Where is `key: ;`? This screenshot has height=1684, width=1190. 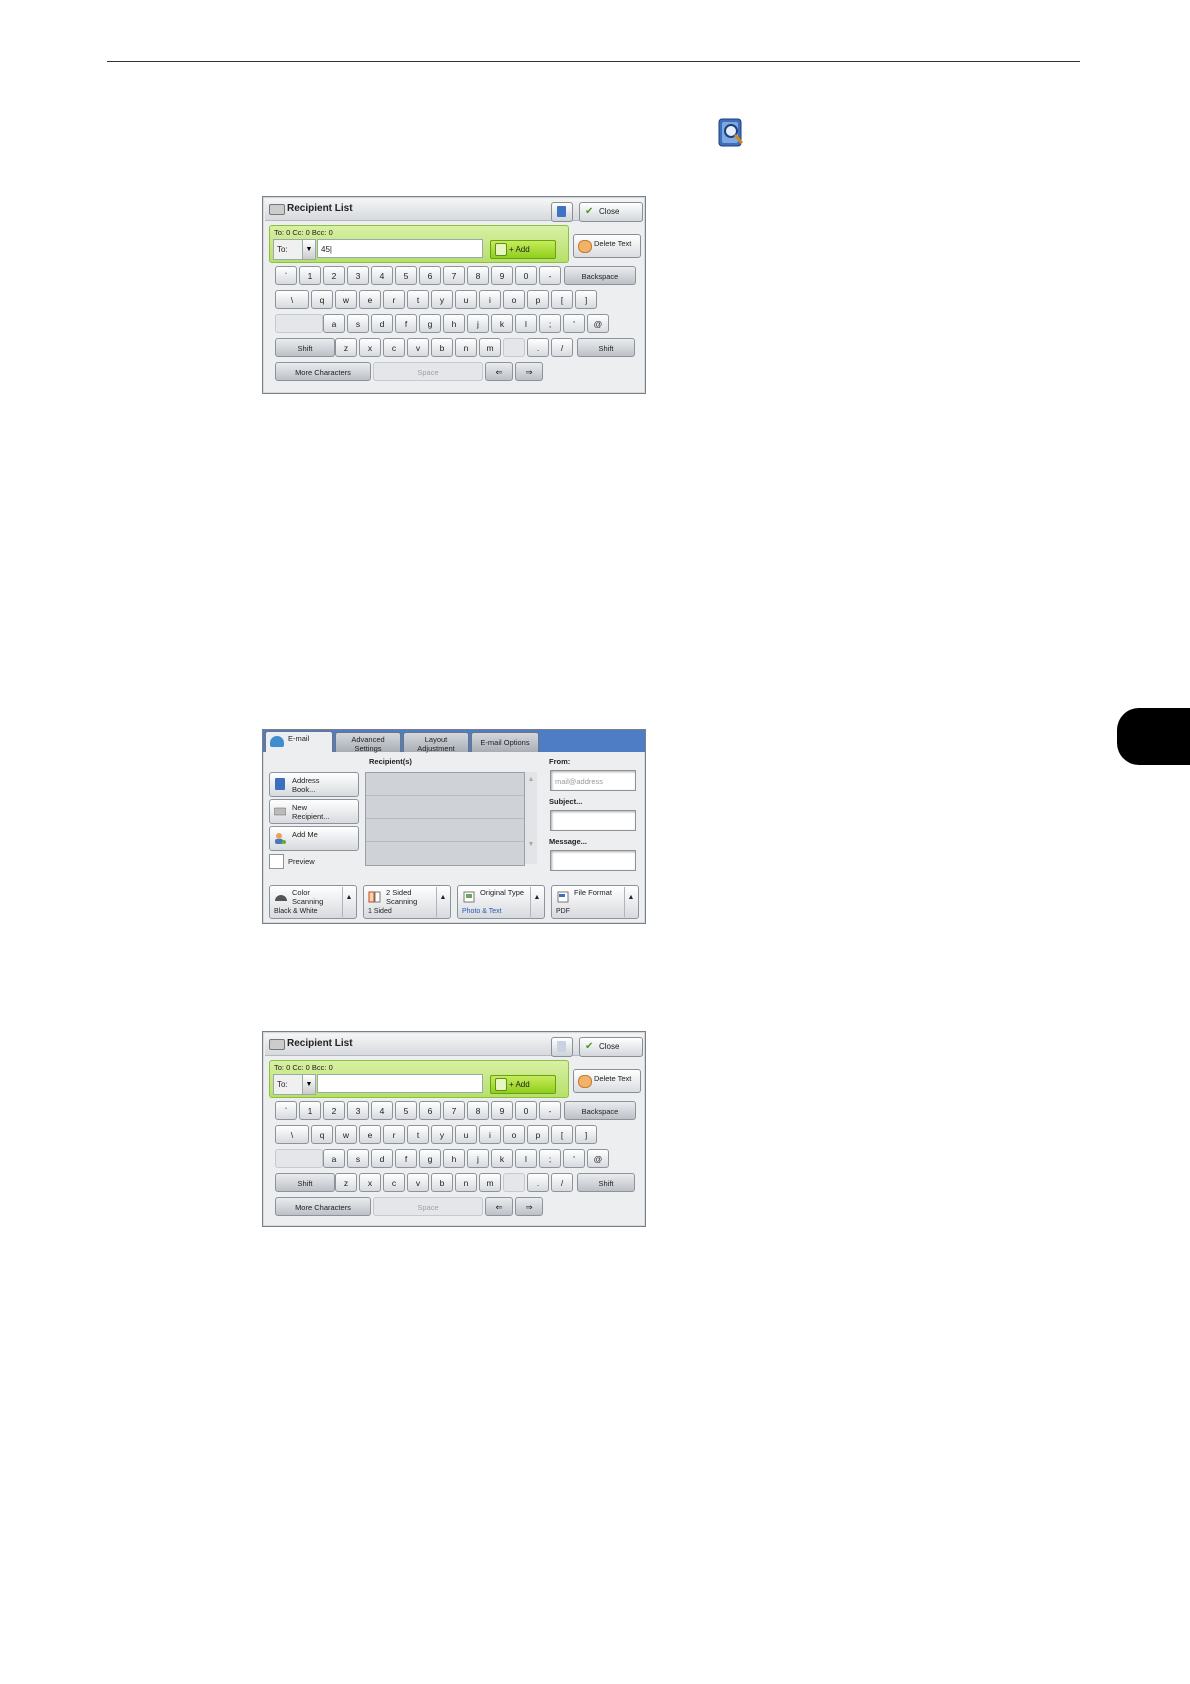 key: ; is located at coordinates (550, 1158).